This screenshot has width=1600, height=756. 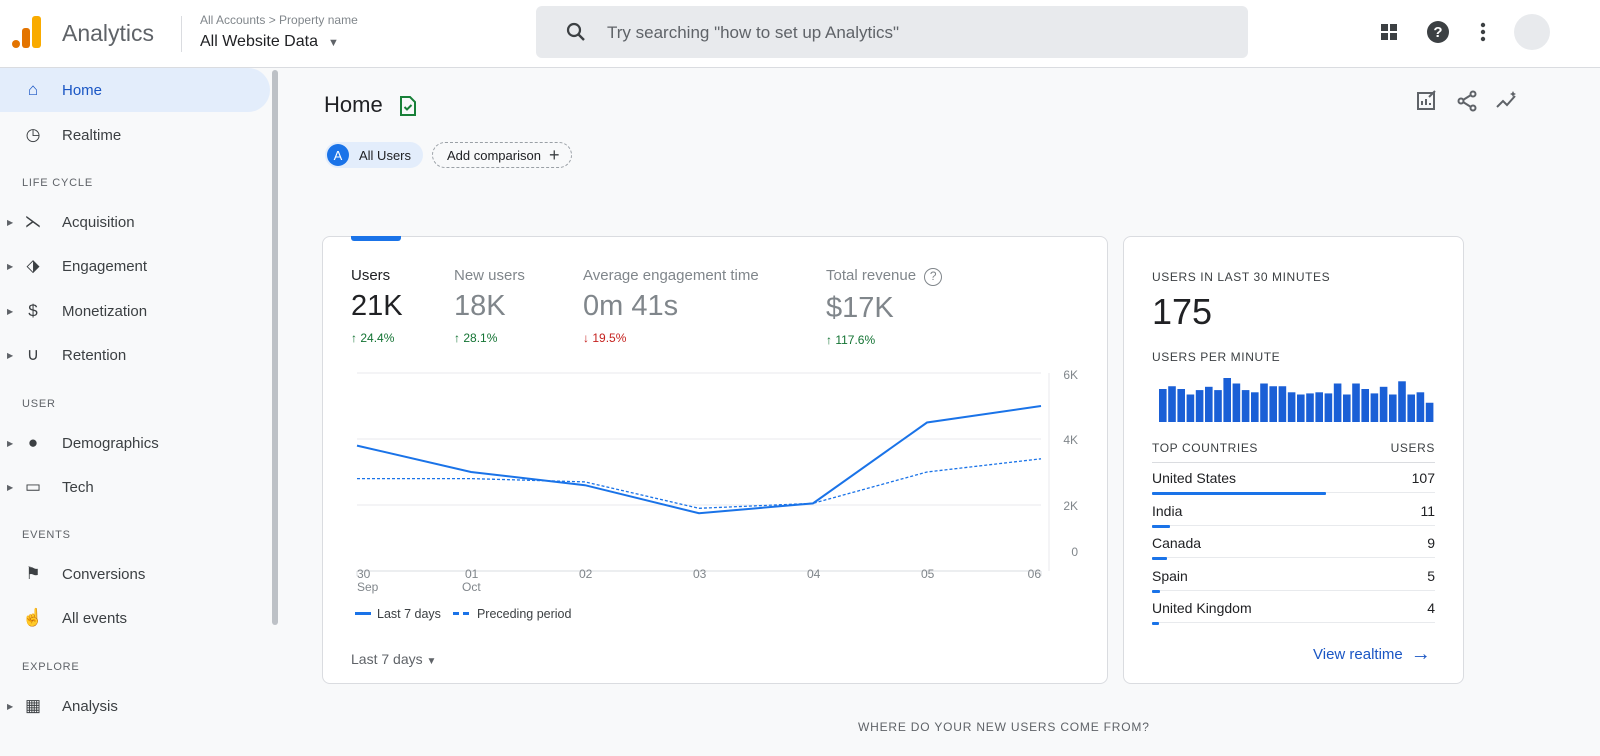 I want to click on add-comparison-button: Add comparison +, so click(x=502, y=155).